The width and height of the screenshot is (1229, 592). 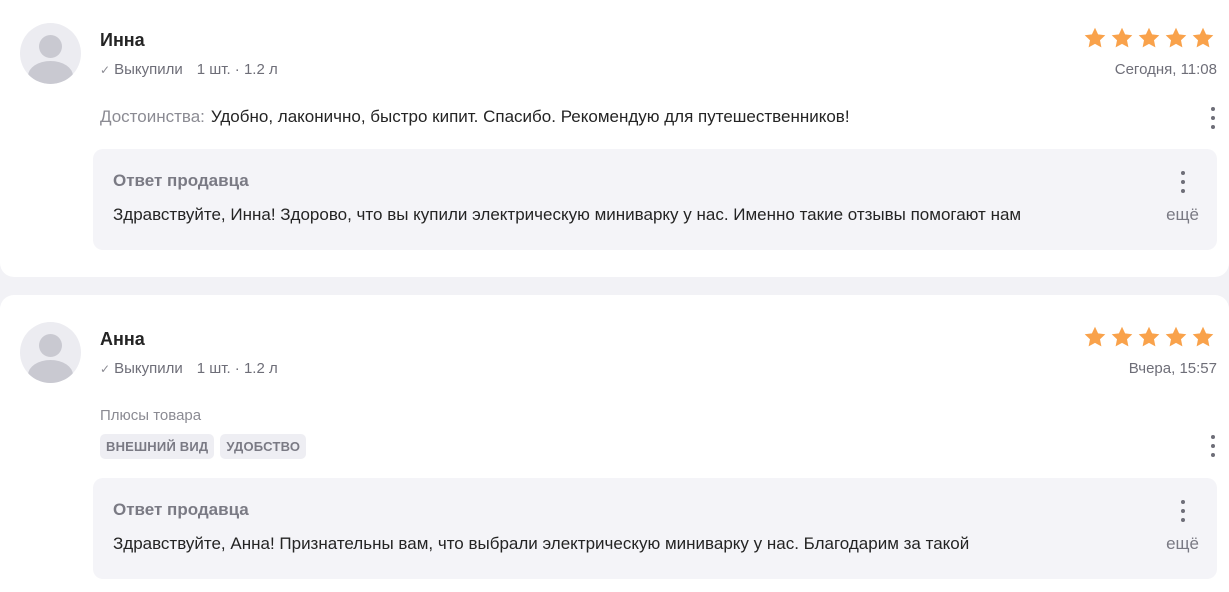 I want to click on pros-tags: ВНЕШНИЙ ВИД УДОБСТВО, so click(x=203, y=446).